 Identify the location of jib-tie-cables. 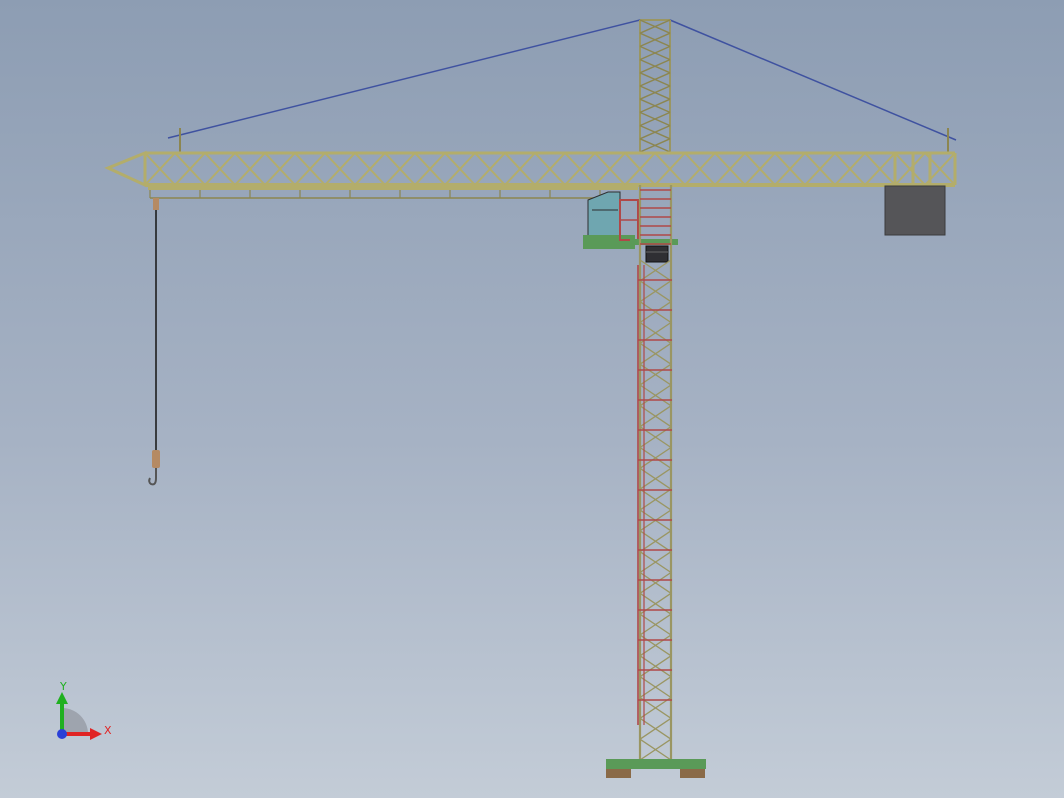
(562, 85).